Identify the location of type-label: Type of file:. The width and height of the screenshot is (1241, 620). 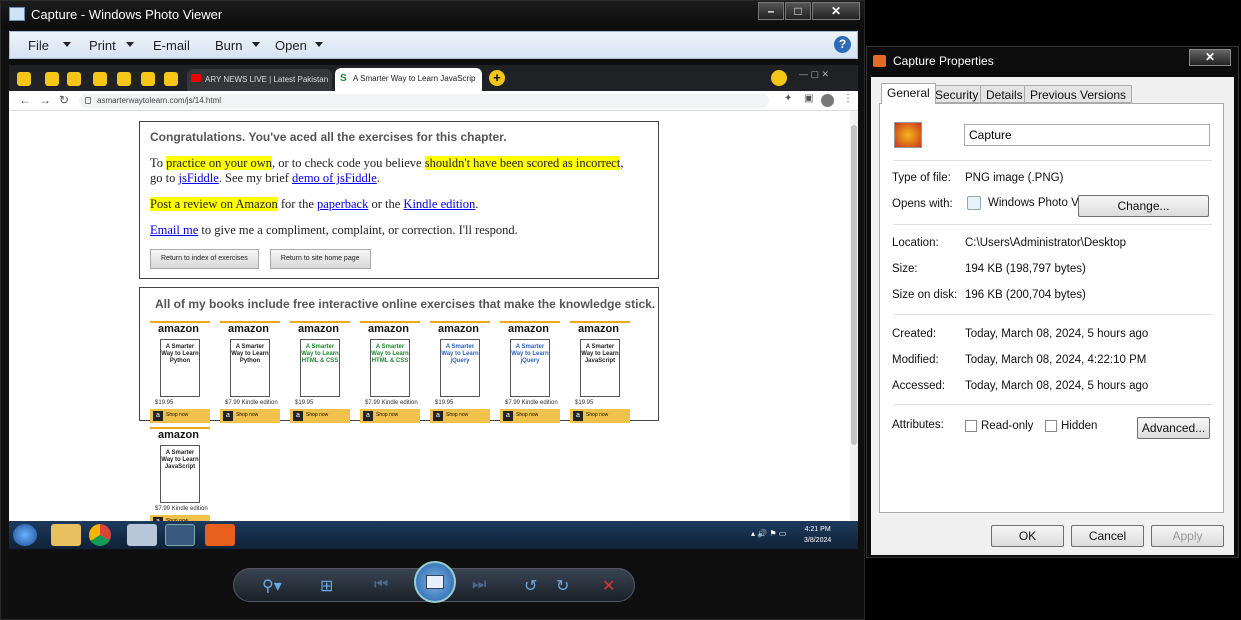
(921, 178).